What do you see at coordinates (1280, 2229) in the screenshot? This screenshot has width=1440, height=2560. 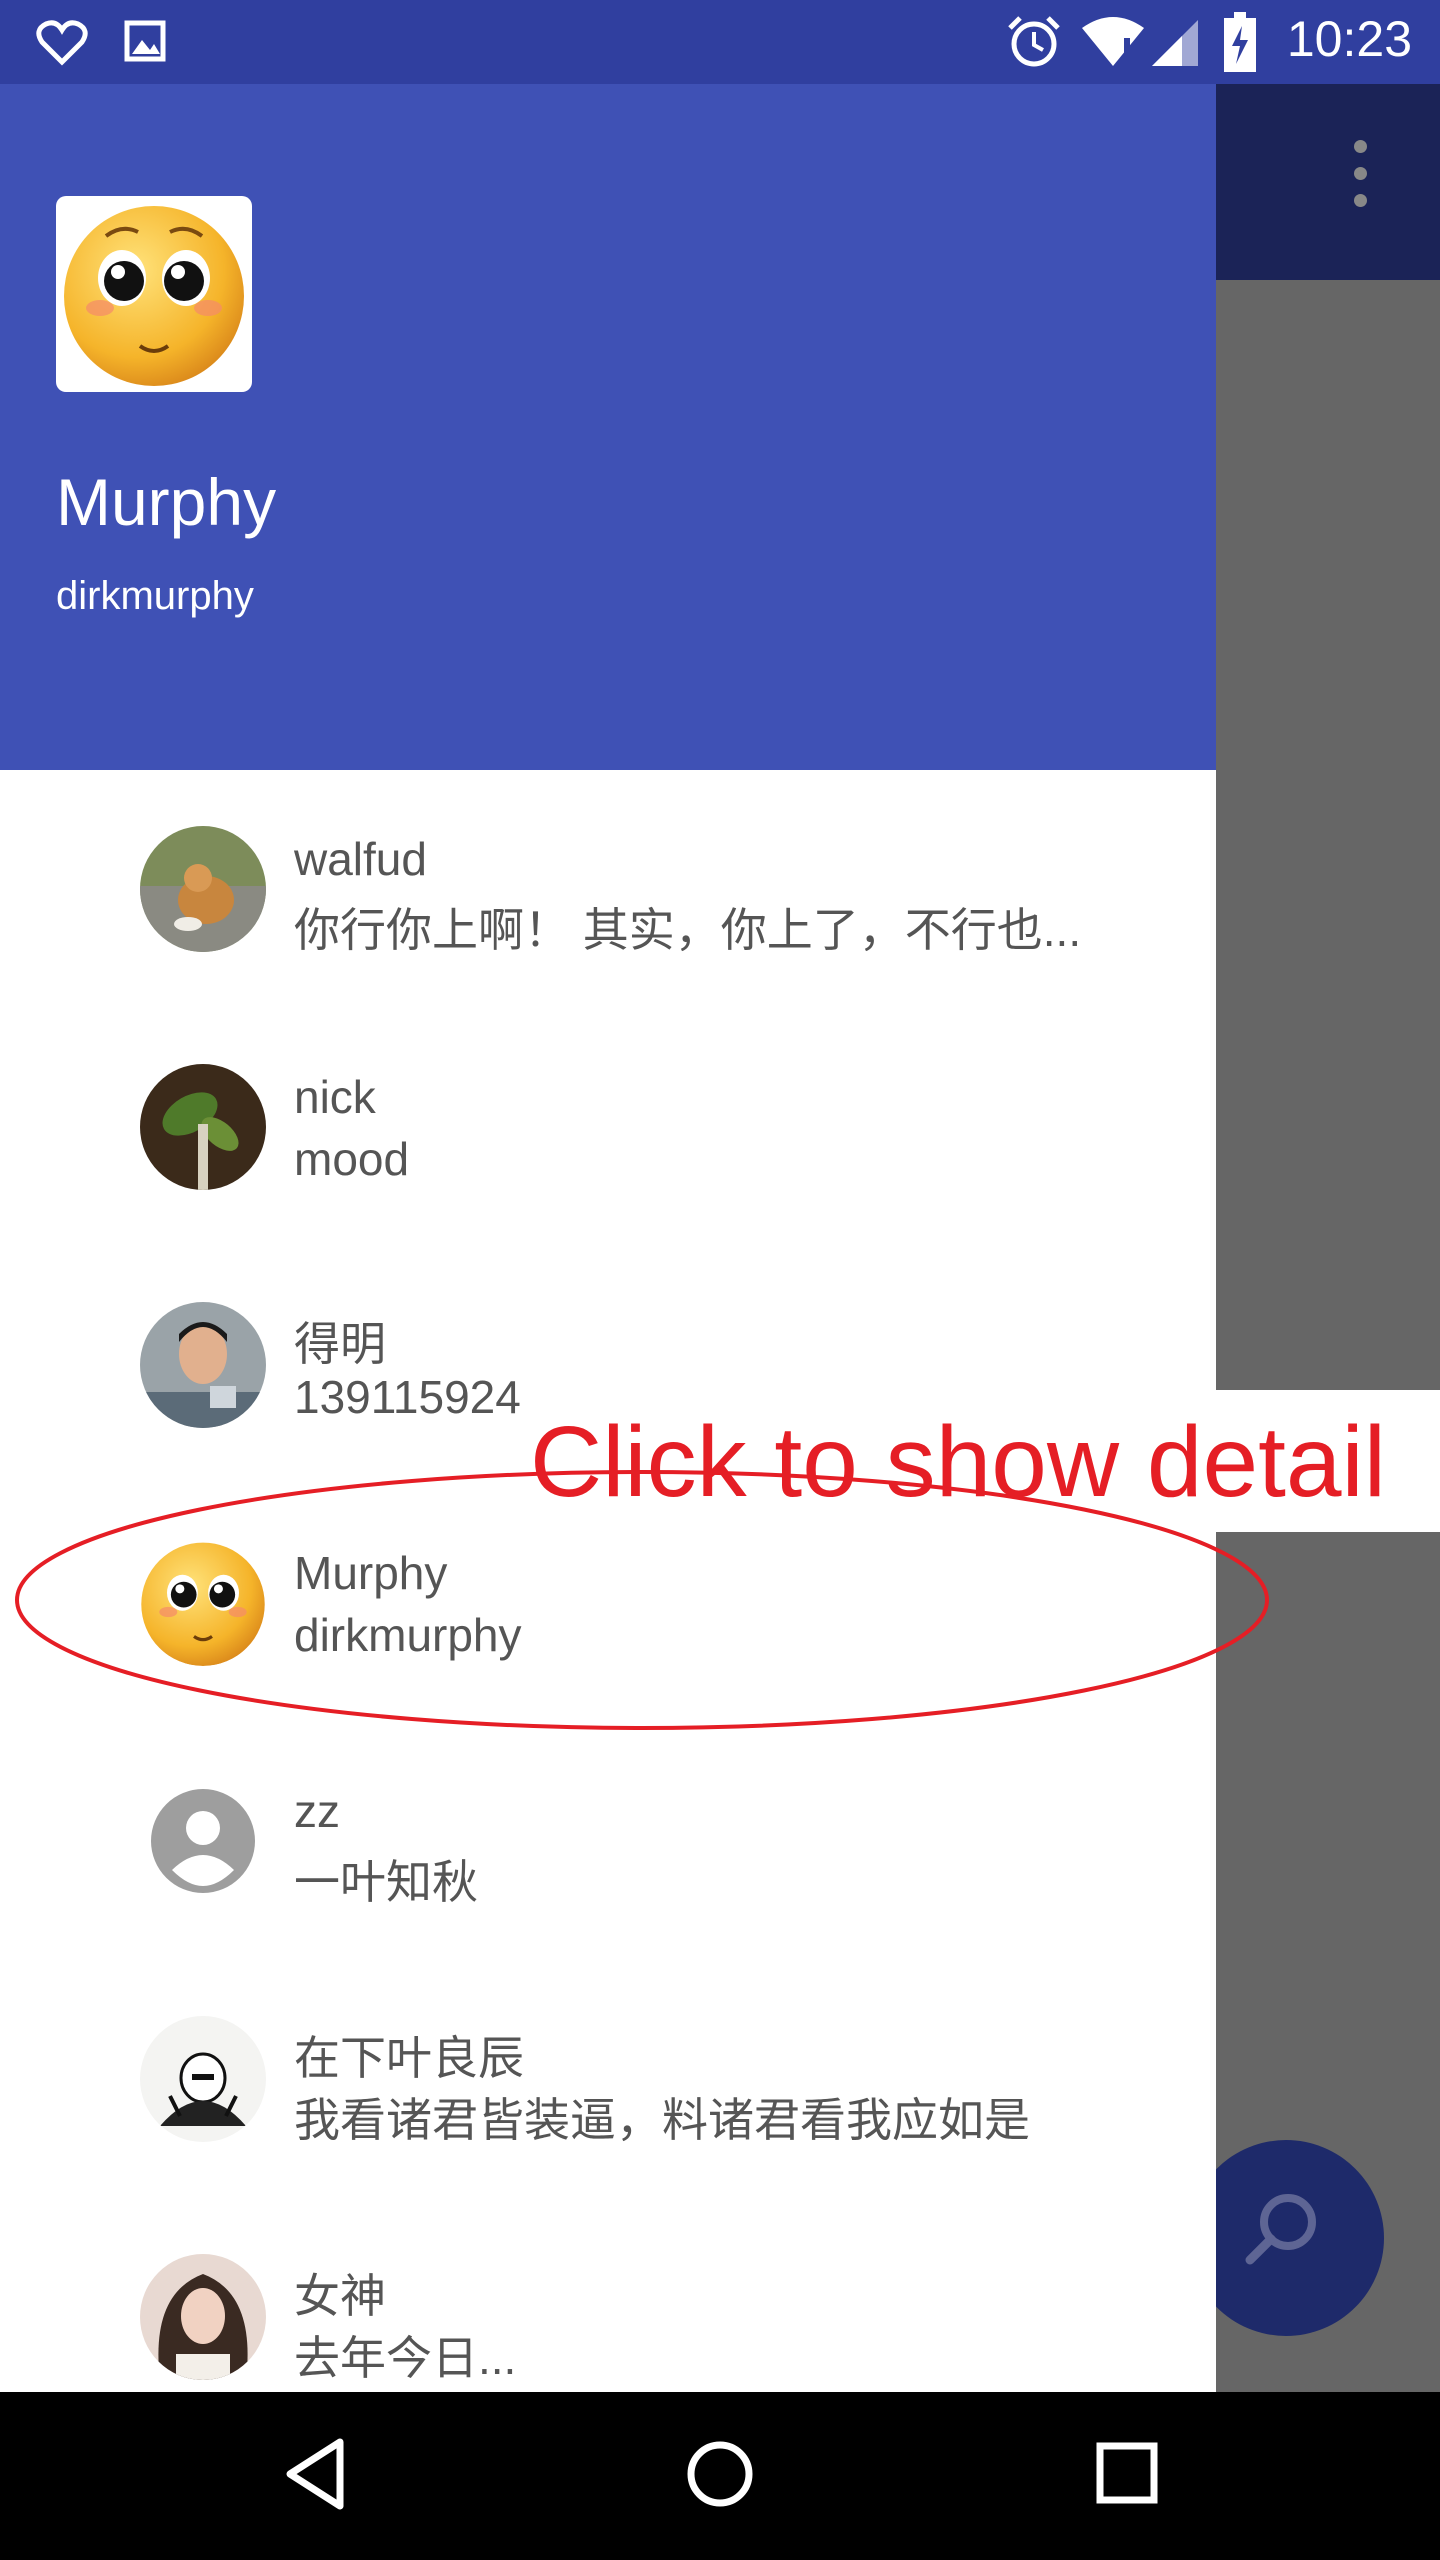 I see `search-icon` at bounding box center [1280, 2229].